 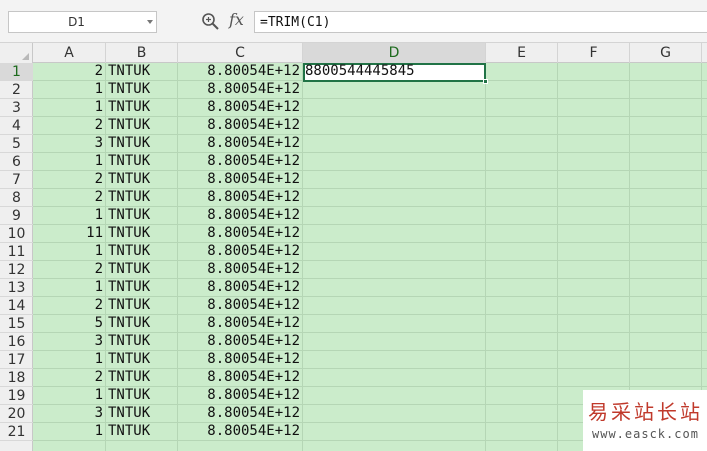 I want to click on cell-b14: TNTUK, so click(x=142, y=306).